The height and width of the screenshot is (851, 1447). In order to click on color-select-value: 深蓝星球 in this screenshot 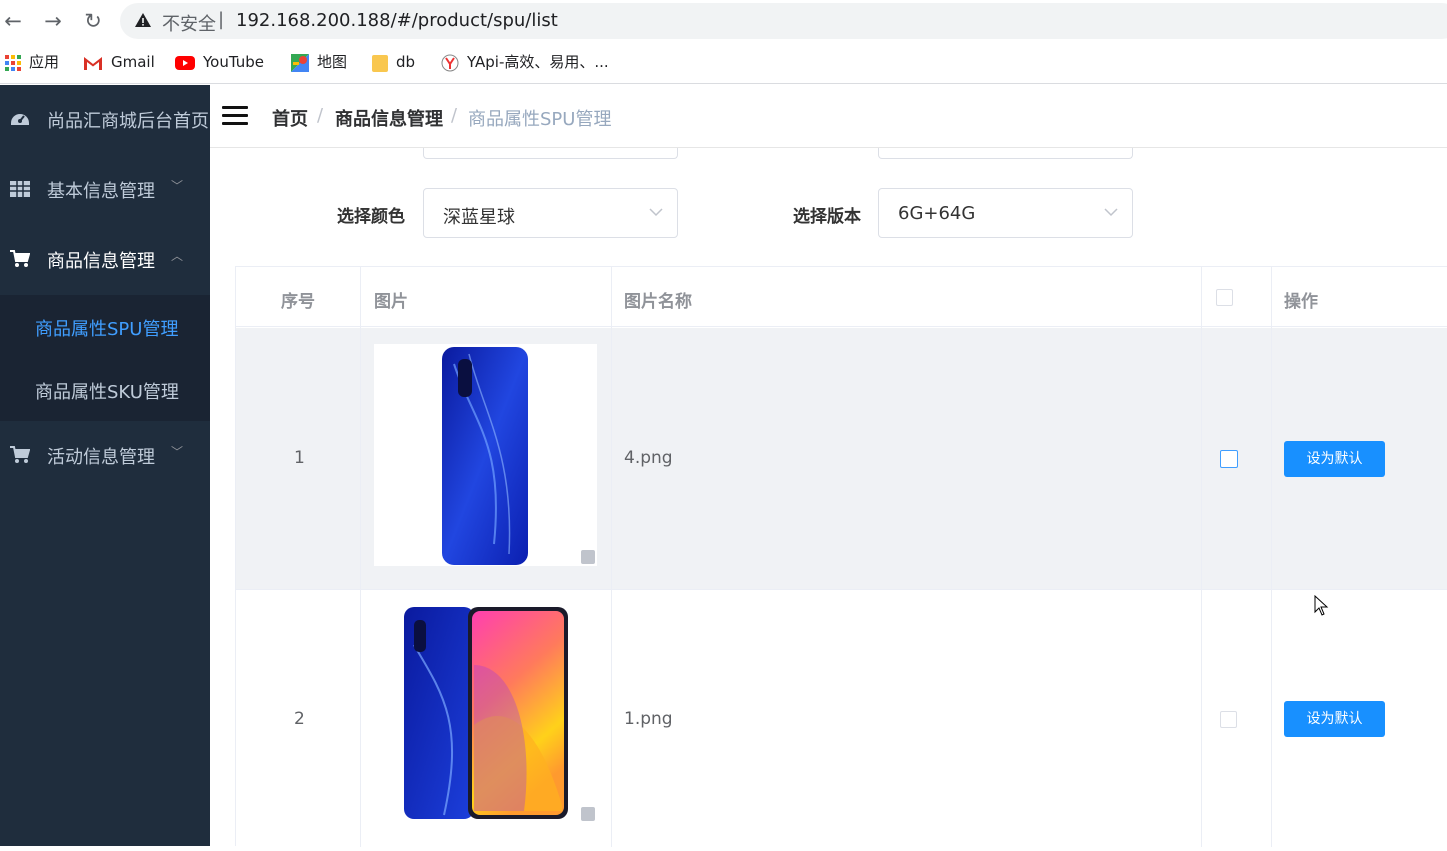, I will do `click(479, 217)`.